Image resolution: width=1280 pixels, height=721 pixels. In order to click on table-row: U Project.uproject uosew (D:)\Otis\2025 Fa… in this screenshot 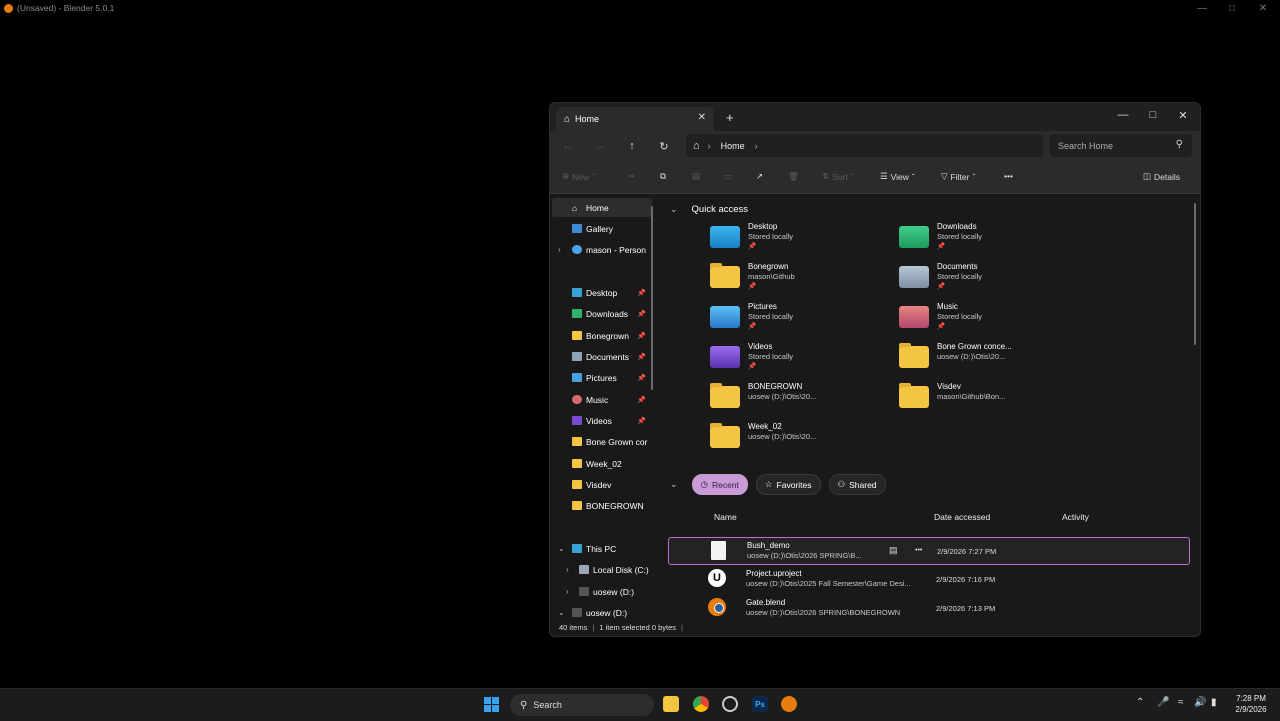, I will do `click(928, 579)`.